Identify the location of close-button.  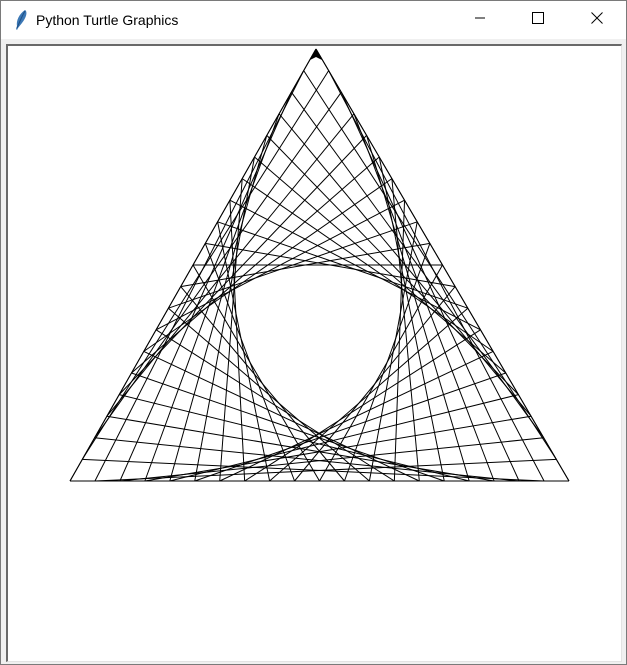
(597, 20).